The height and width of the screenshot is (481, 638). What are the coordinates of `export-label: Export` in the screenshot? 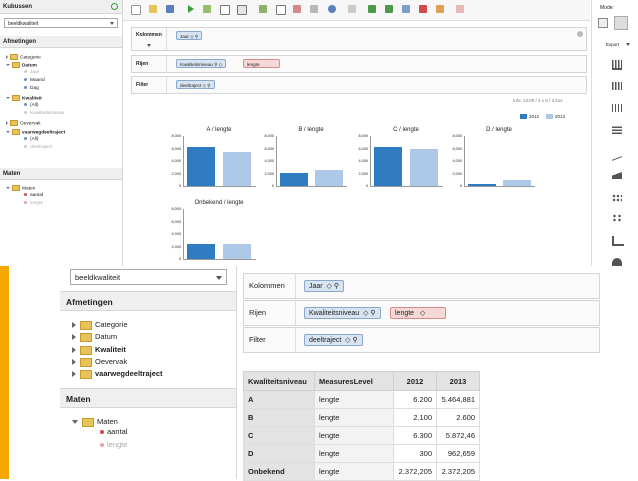 It's located at (612, 44).